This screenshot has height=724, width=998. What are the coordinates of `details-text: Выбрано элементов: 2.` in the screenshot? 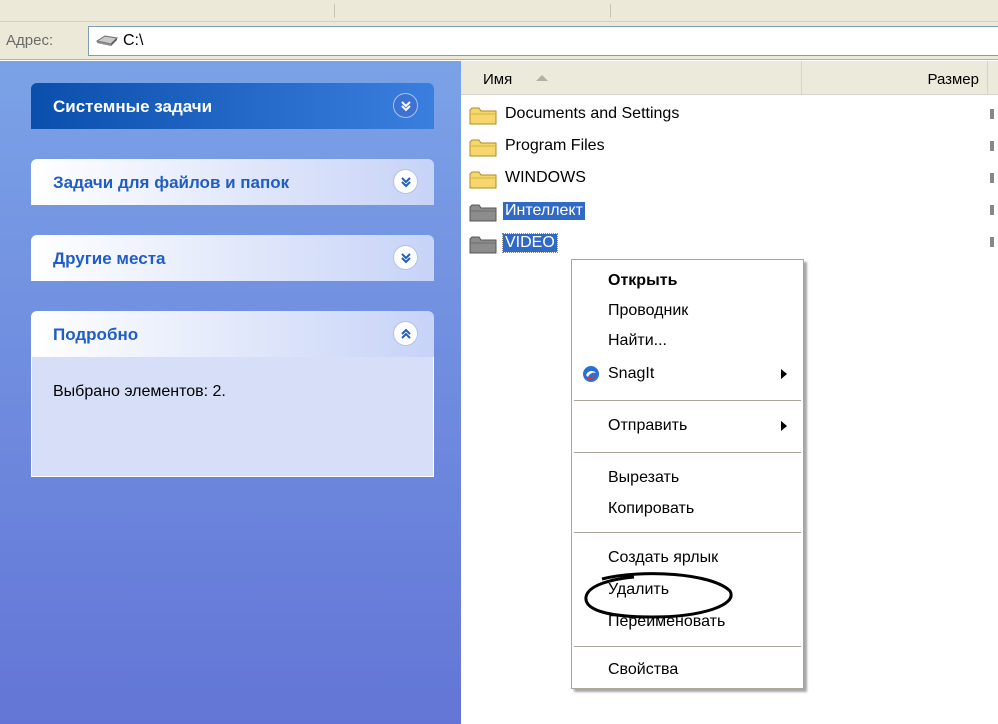 It's located at (139, 391).